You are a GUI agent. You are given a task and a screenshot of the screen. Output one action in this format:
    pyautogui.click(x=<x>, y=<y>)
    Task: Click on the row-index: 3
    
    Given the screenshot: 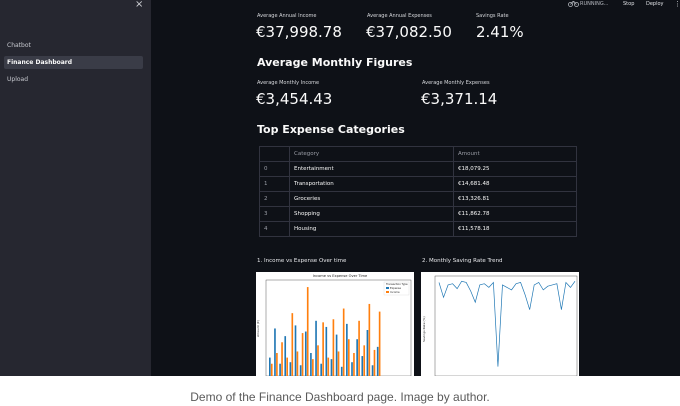 What is the action you would take?
    pyautogui.click(x=274, y=214)
    